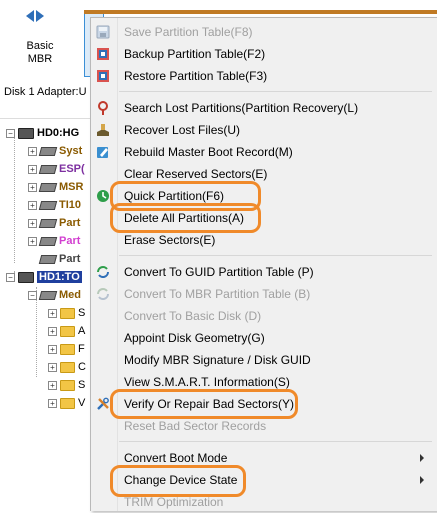  I want to click on menu-item-modify-mbr-signature: Modify MBR Signature / Disk GUID, so click(264, 360).